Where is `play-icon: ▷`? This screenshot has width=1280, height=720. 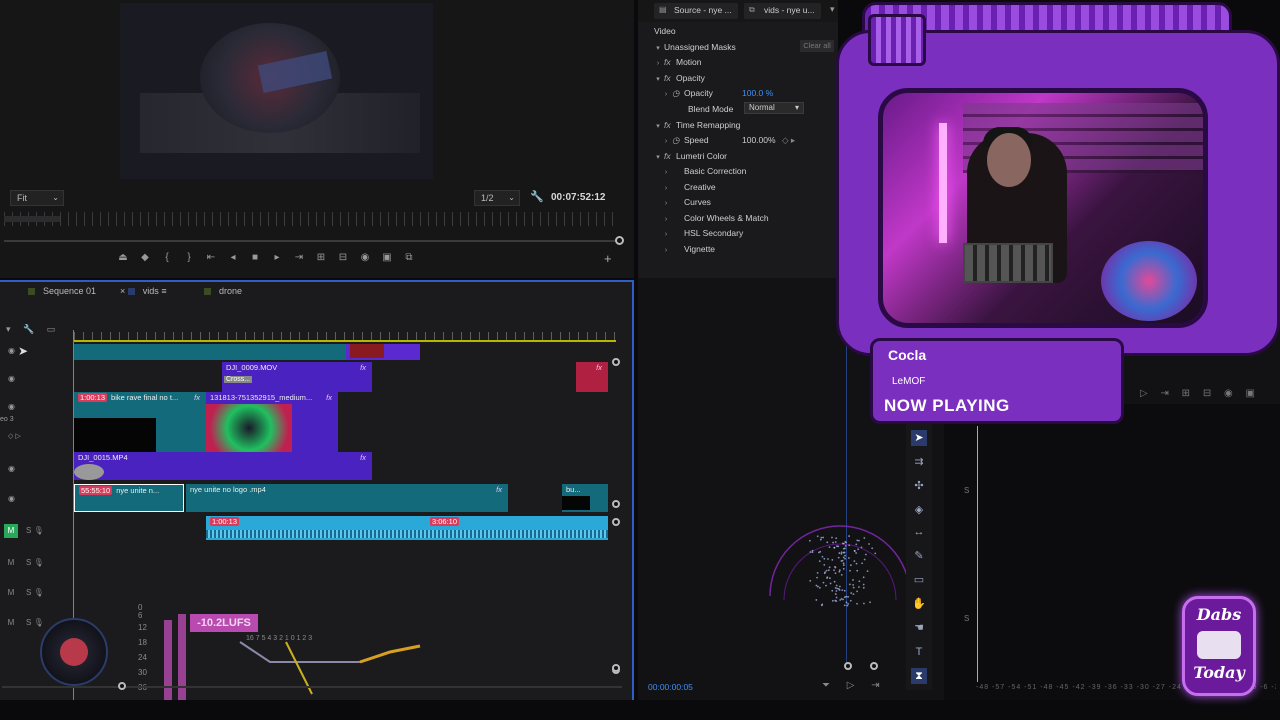 play-icon: ▷ is located at coordinates (1144, 393).